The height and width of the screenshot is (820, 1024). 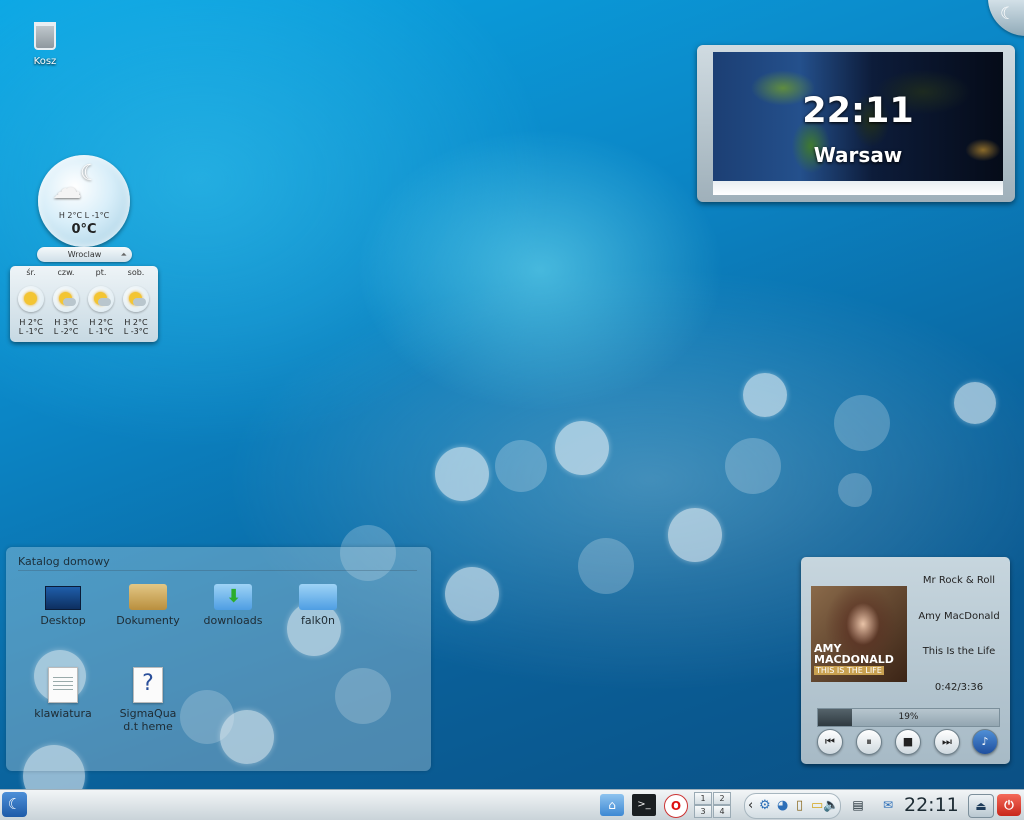 I want to click on pager-desktop-2: 2, so click(x=722, y=798).